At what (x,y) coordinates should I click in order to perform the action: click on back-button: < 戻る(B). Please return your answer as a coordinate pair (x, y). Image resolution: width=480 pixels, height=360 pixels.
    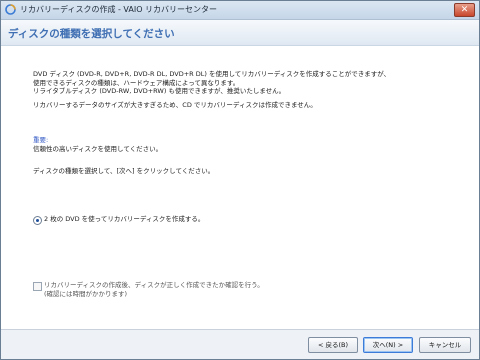
    Looking at the image, I should click on (333, 345).